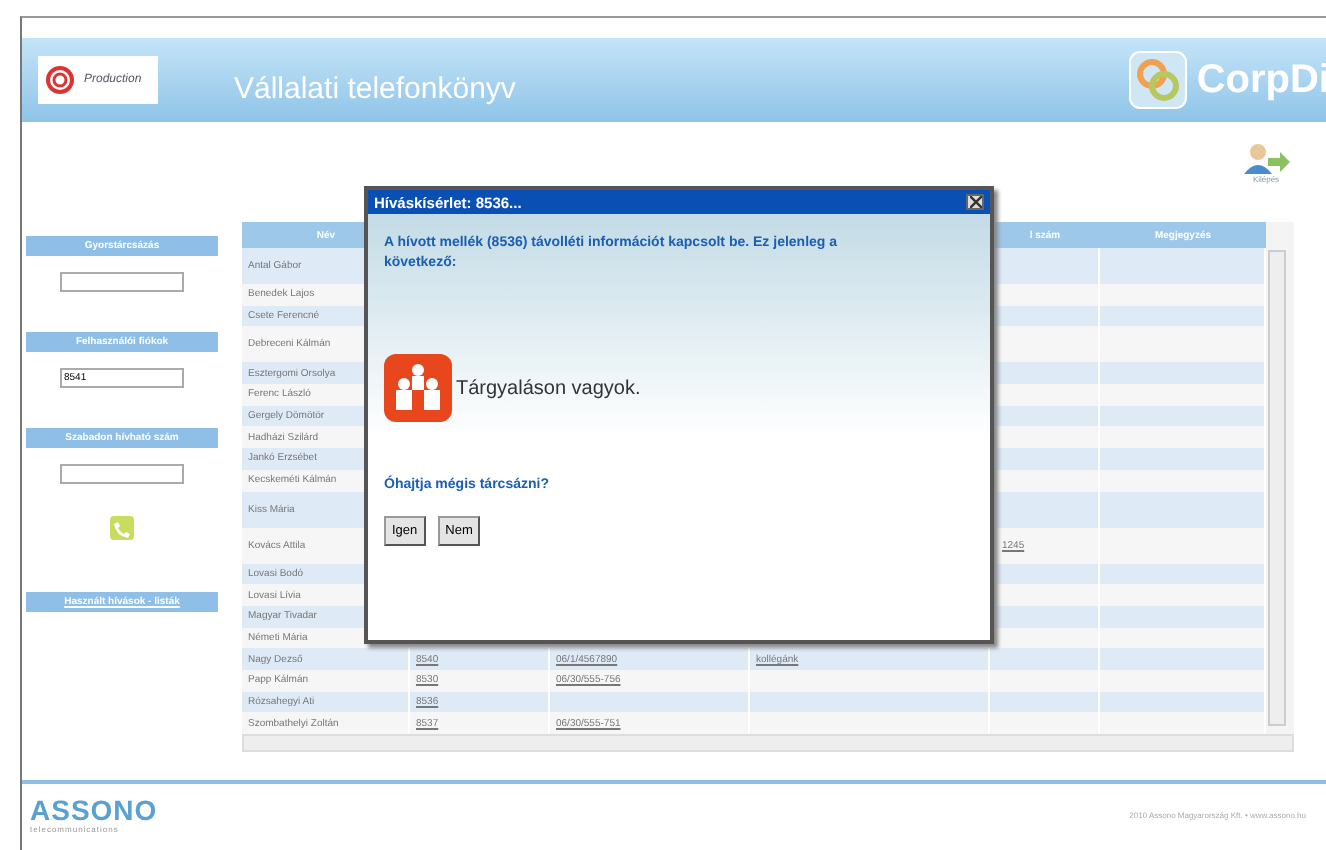 Image resolution: width=1326 pixels, height=850 pixels. I want to click on phone-icon, so click(122, 528).